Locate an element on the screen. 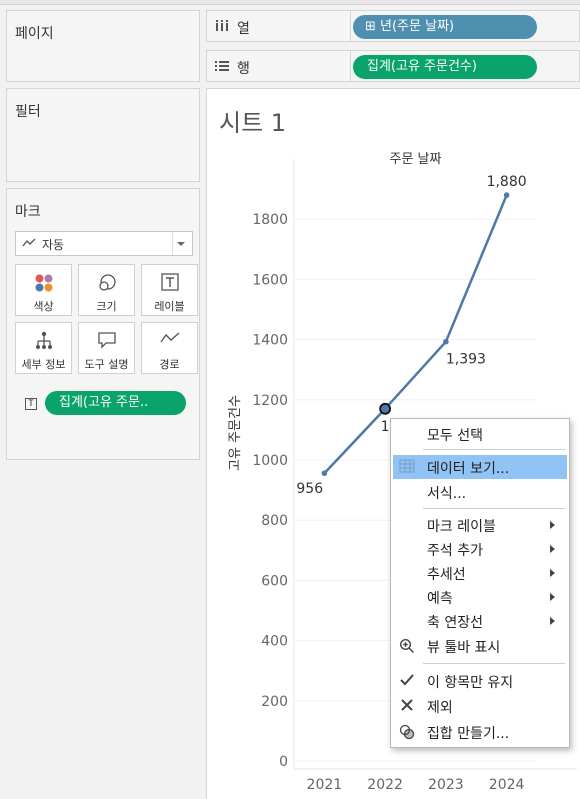  y-axis-label: 고유 주문건수 is located at coordinates (235, 433).